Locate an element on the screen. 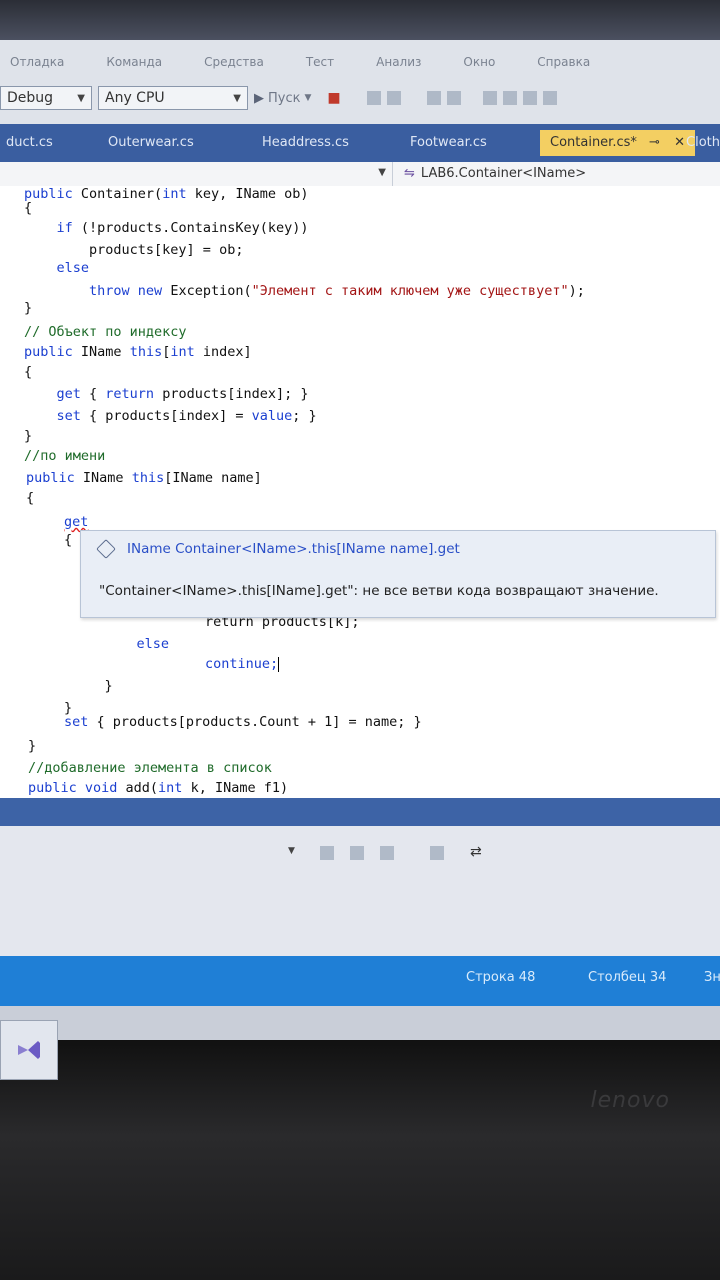  code-comment: //по имени is located at coordinates (65, 456).